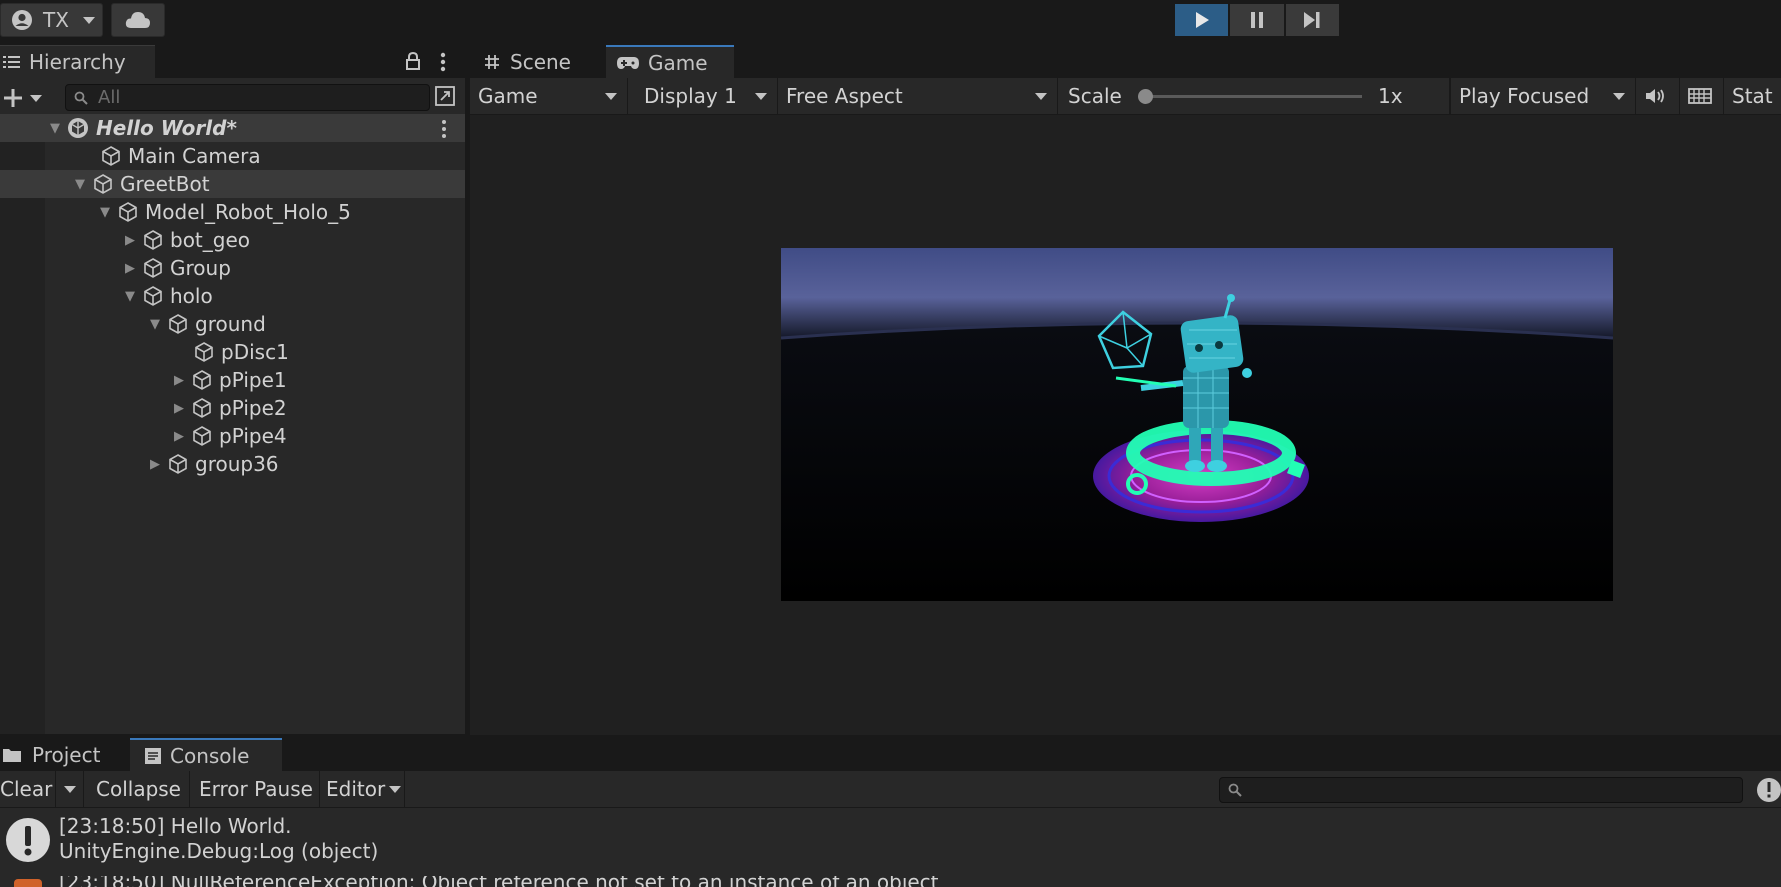  What do you see at coordinates (28, 840) in the screenshot?
I see `info-icon` at bounding box center [28, 840].